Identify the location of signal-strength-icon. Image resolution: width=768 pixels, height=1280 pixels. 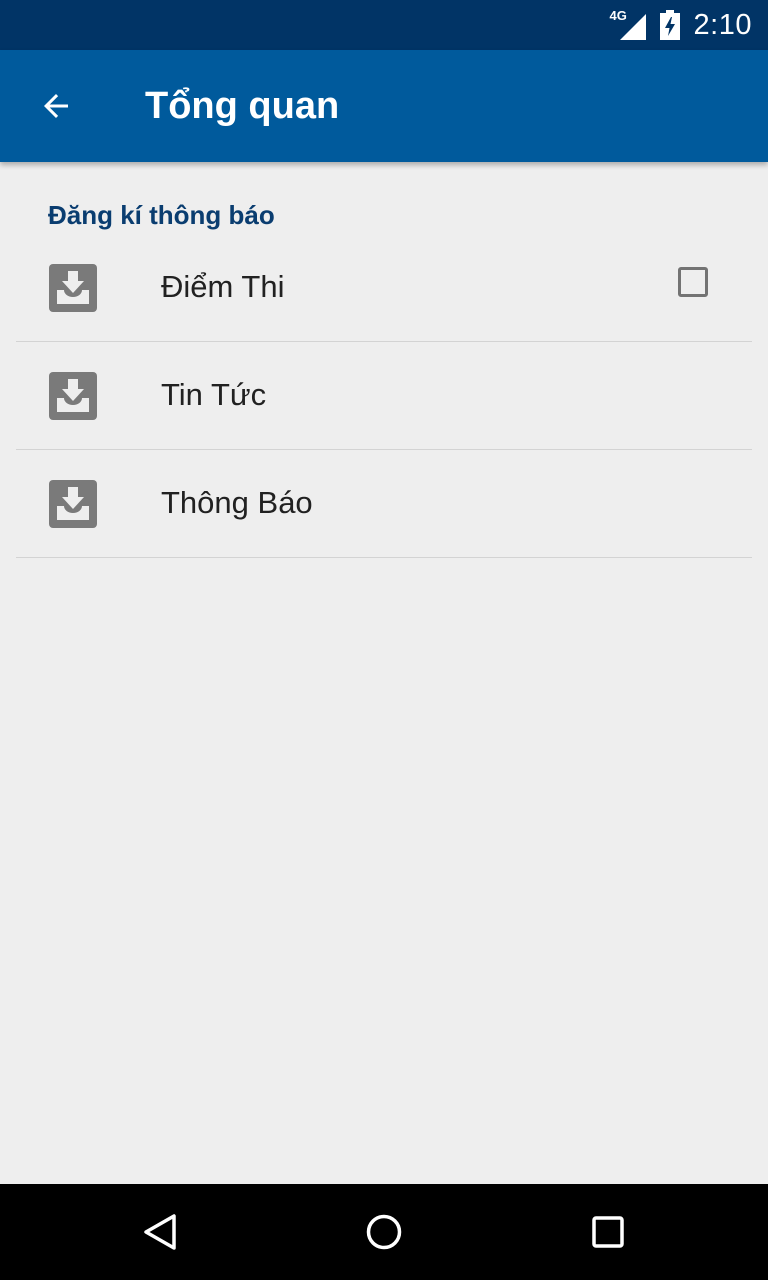
(632, 27).